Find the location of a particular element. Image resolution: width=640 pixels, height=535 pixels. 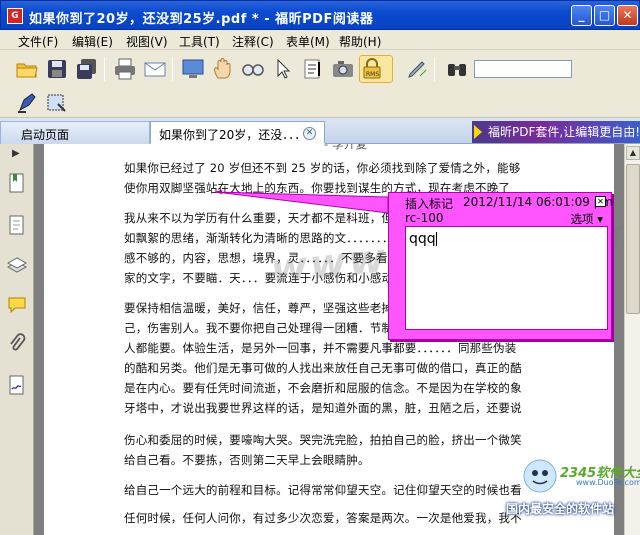

minimize-button: _ is located at coordinates (581, 15).